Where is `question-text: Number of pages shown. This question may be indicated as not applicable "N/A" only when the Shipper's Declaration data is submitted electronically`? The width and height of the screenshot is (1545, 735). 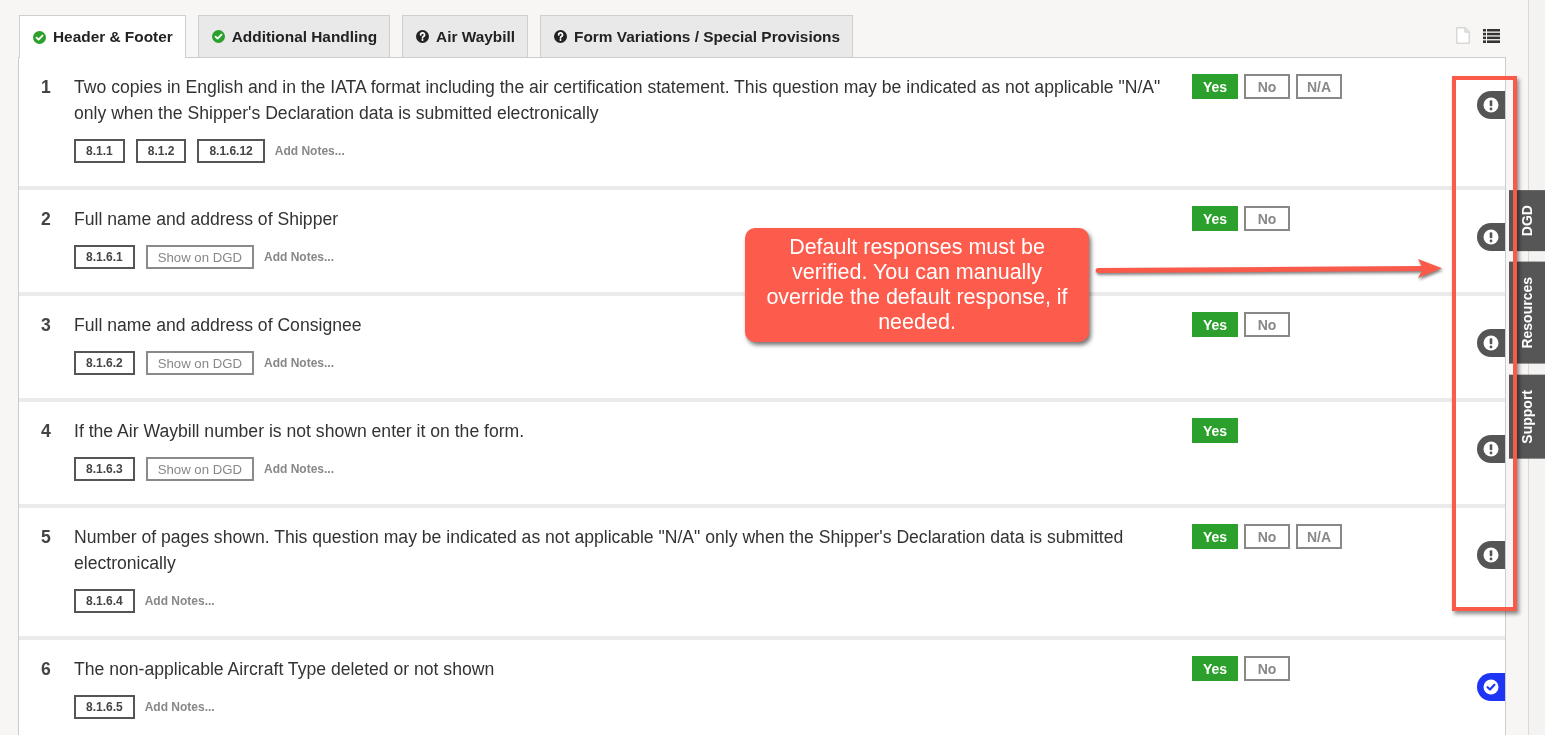
question-text: Number of pages shown. This question may be indicated as not applicable "N/A" only when the Shipper's Declaration data is submitted electronically is located at coordinates (599, 550).